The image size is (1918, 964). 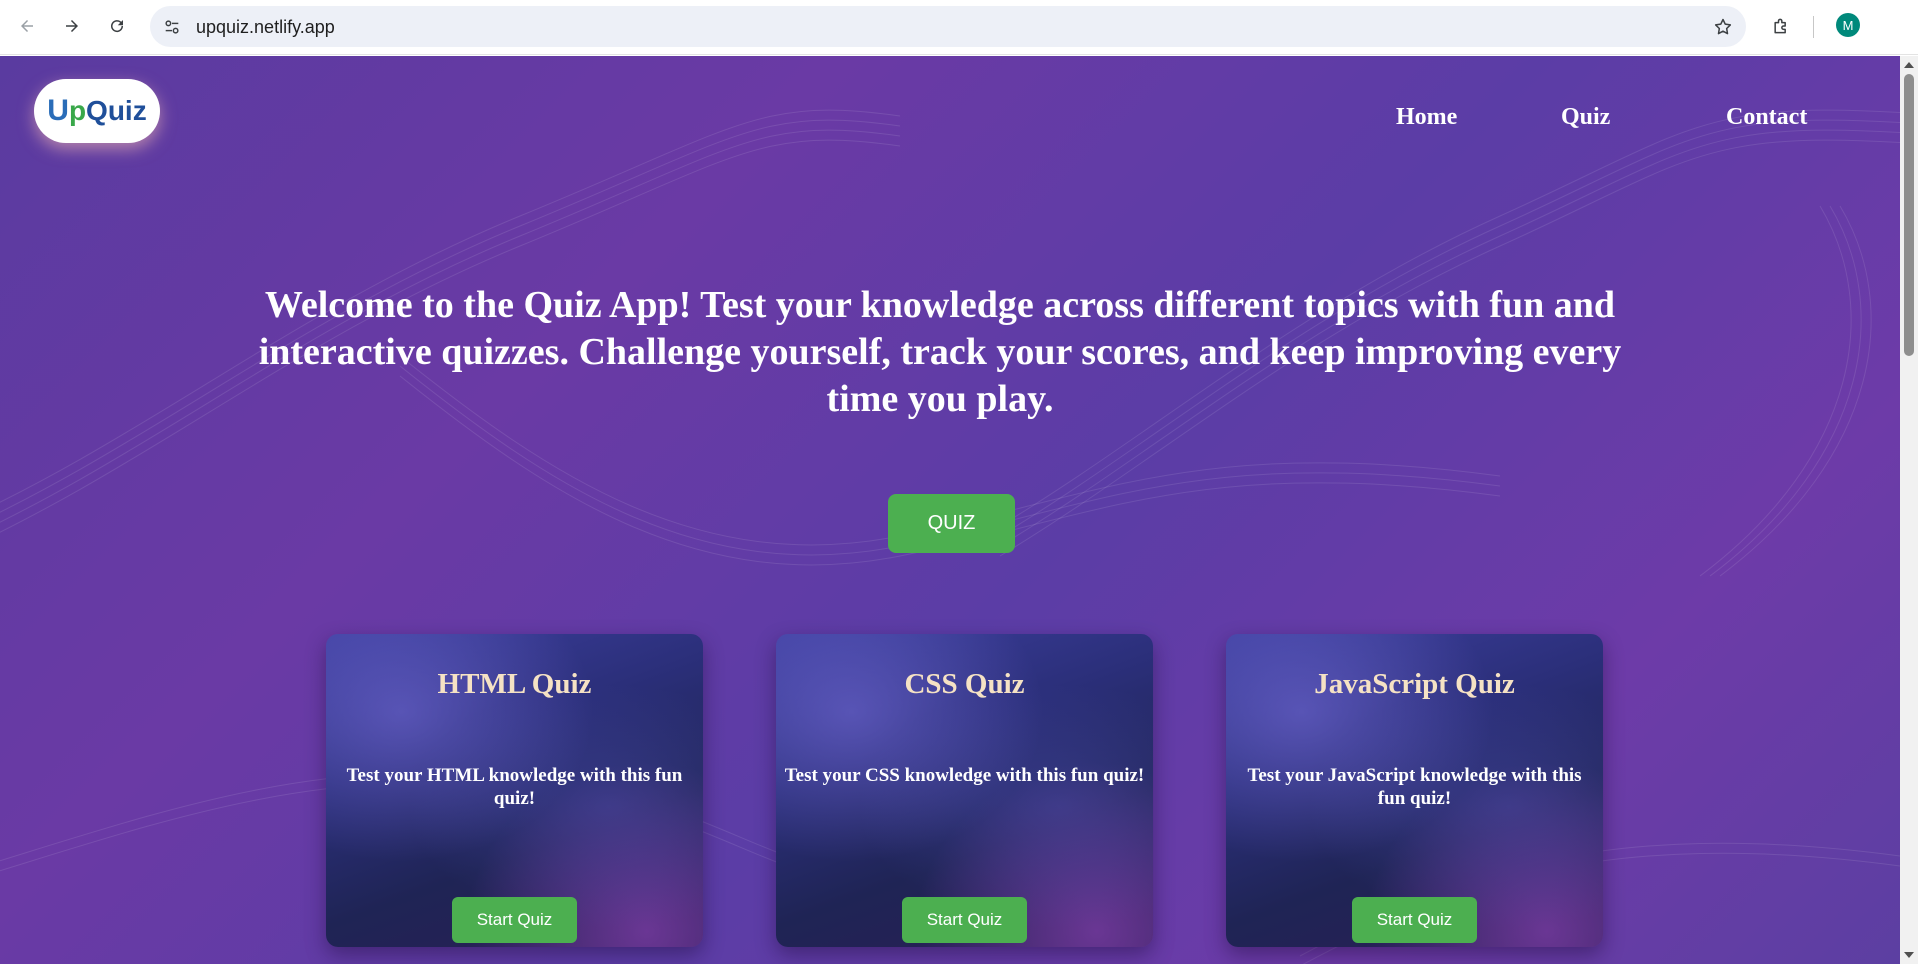 I want to click on site-logo: Up Quiz, so click(x=97, y=111).